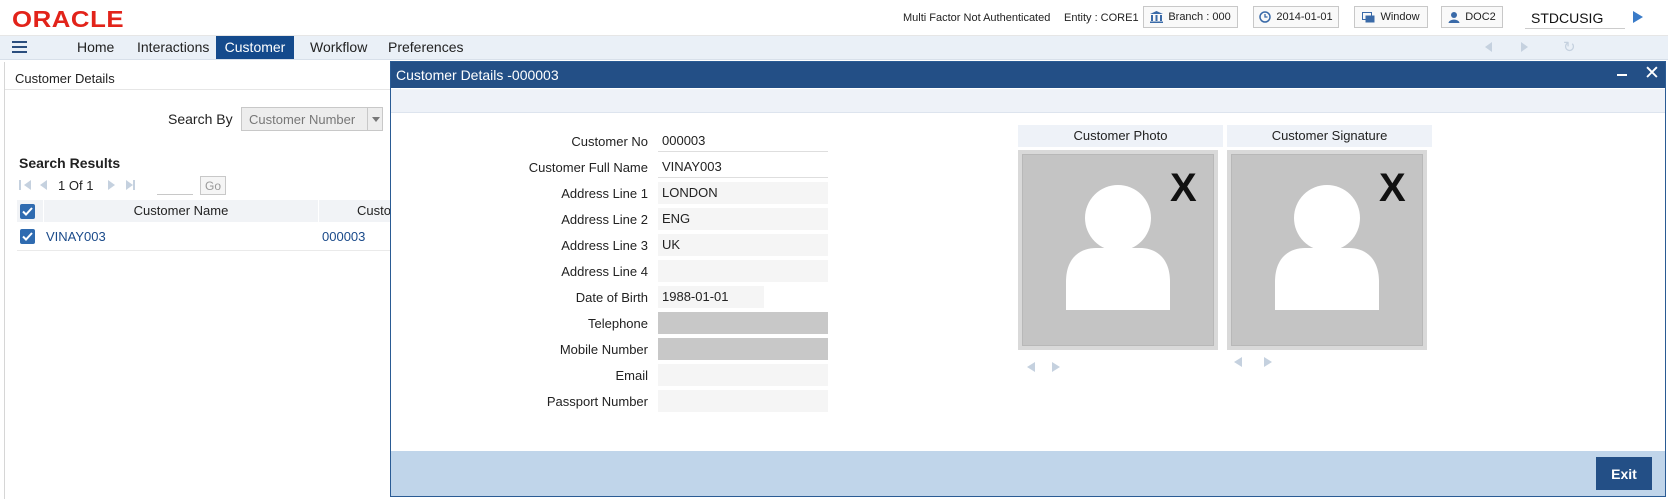  Describe the element at coordinates (588, 167) in the screenshot. I see `label-customer-full-name: Customer Full Name` at that location.